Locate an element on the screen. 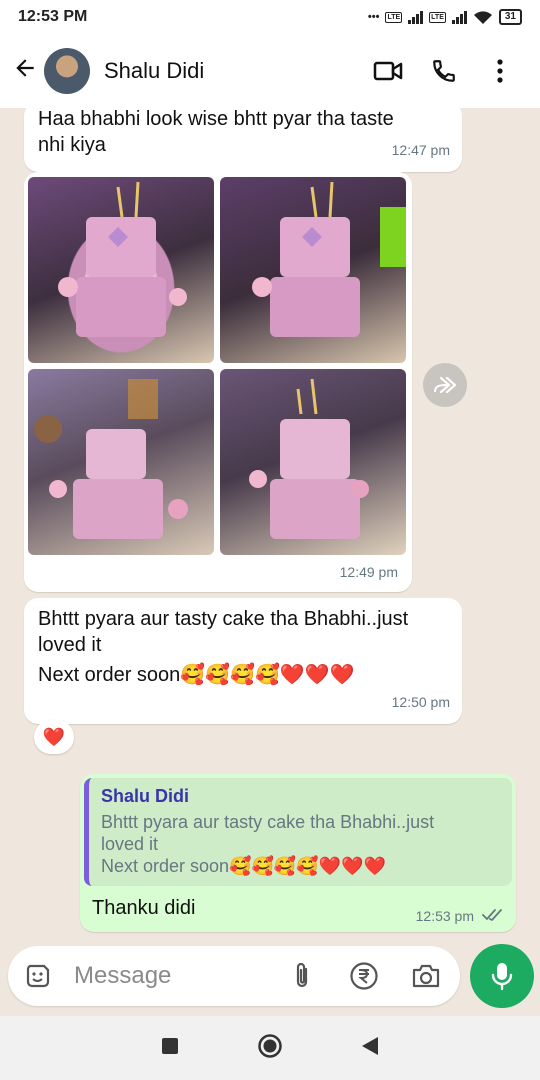 The height and width of the screenshot is (1080, 540). contact-name: Shalu Didi is located at coordinates (232, 71).